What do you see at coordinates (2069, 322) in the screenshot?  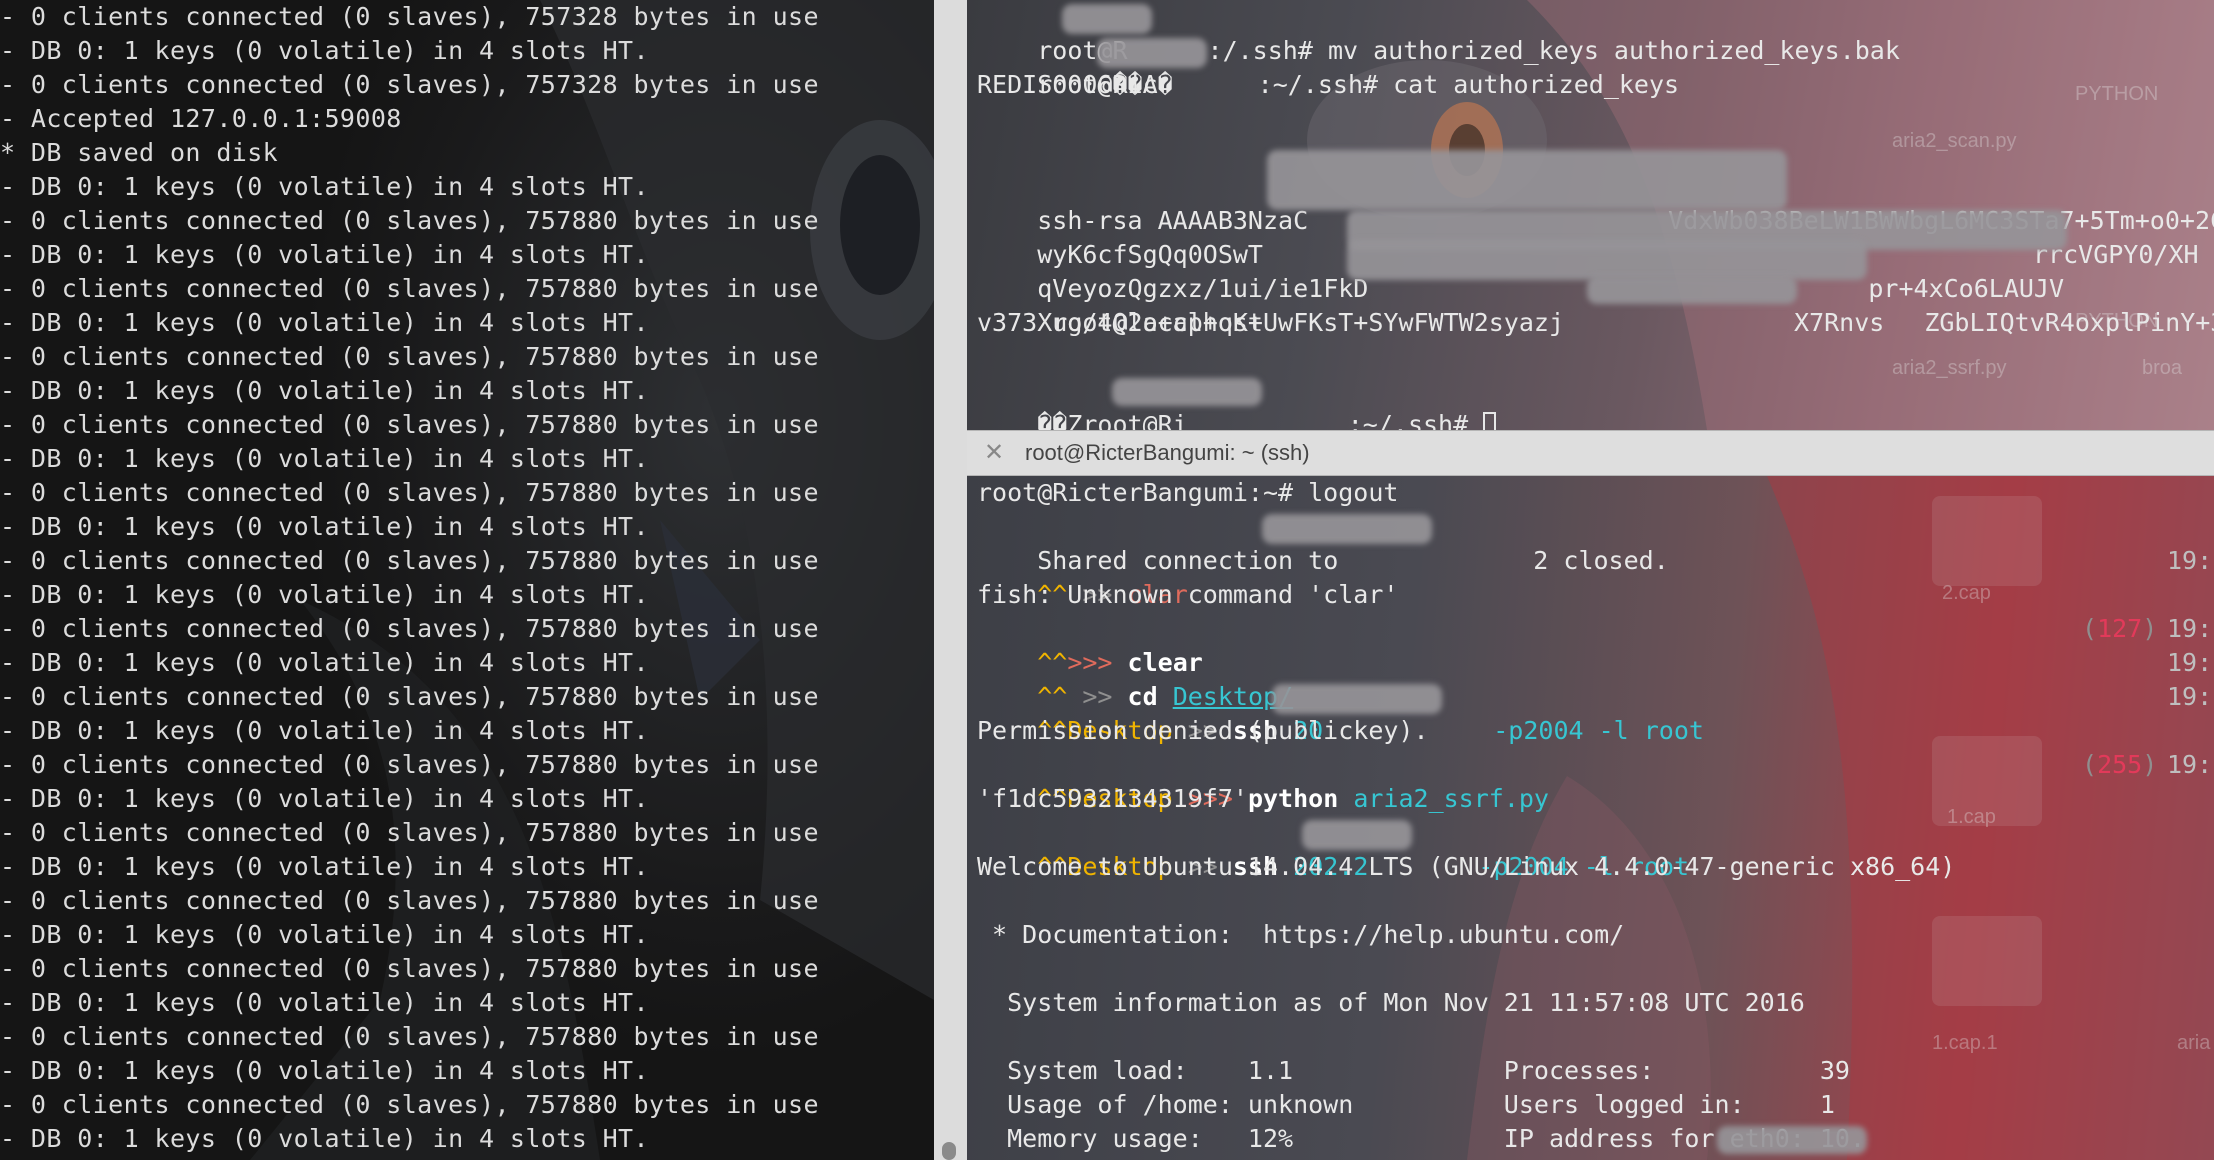 I see `terminal-text: ZGbLIQtvR4oxplPinY+3i` at bounding box center [2069, 322].